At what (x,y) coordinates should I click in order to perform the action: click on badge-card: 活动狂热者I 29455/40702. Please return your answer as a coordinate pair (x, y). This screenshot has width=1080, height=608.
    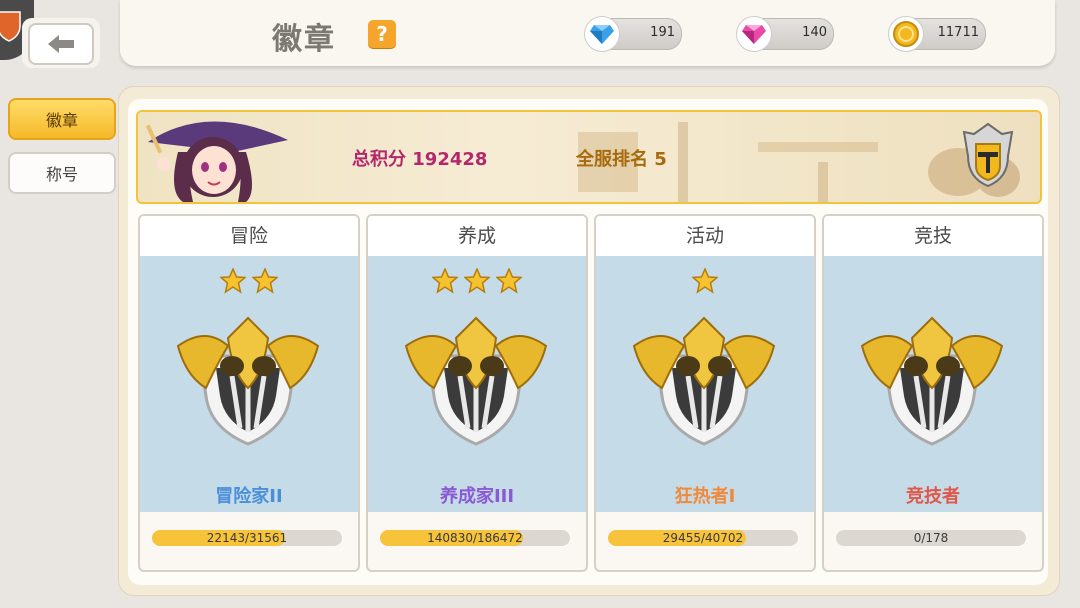
    Looking at the image, I should click on (705, 393).